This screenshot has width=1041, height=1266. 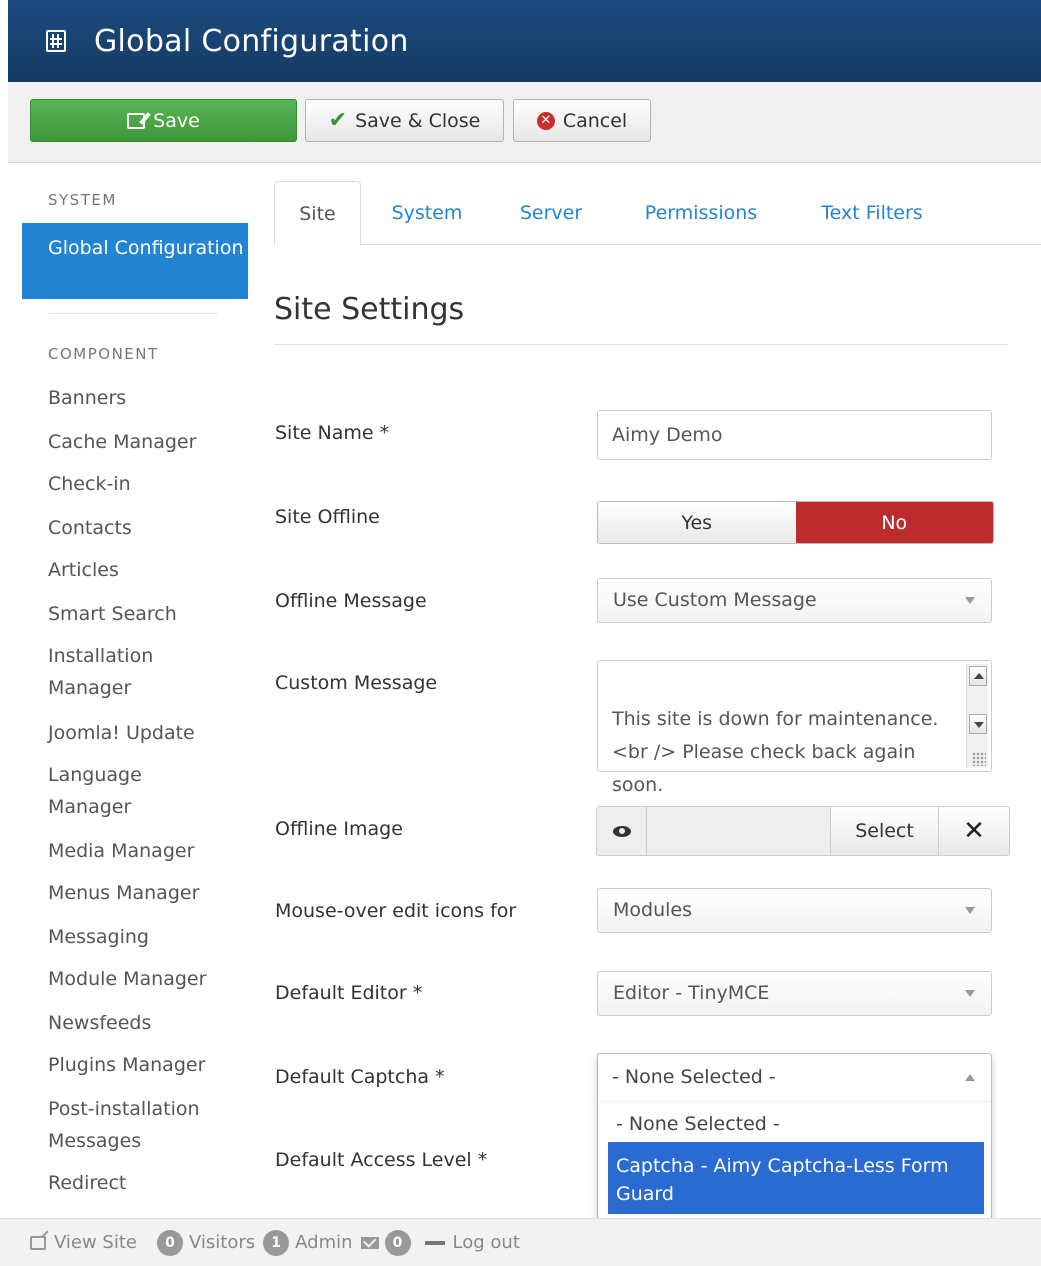 I want to click on sidebar-item-post-installation-messages: Post-installation Messages, so click(x=133, y=1125).